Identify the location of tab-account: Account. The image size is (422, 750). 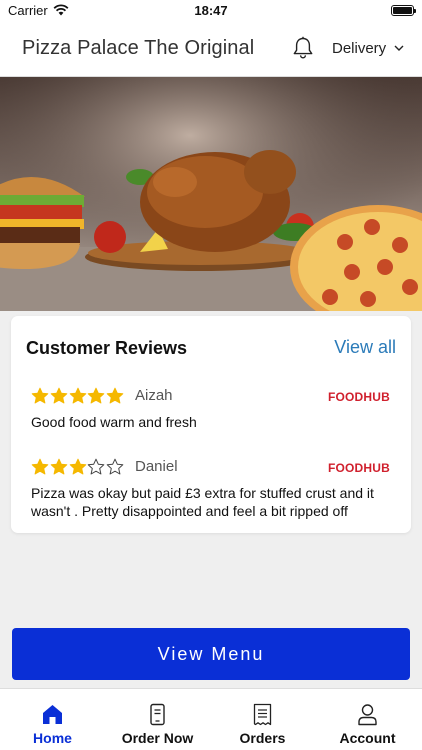
(367, 719).